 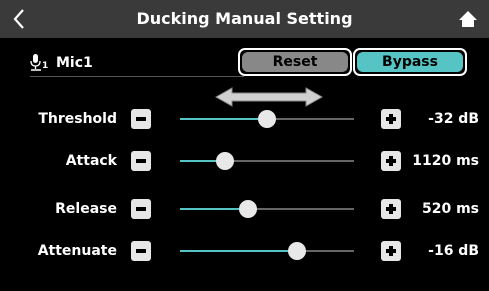 I want to click on release-slider, so click(x=267, y=209).